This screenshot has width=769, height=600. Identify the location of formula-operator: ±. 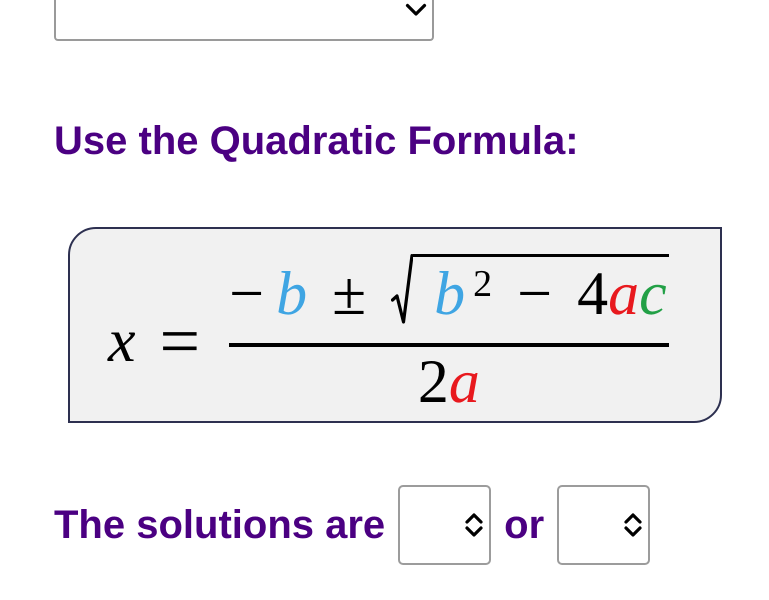
(349, 293).